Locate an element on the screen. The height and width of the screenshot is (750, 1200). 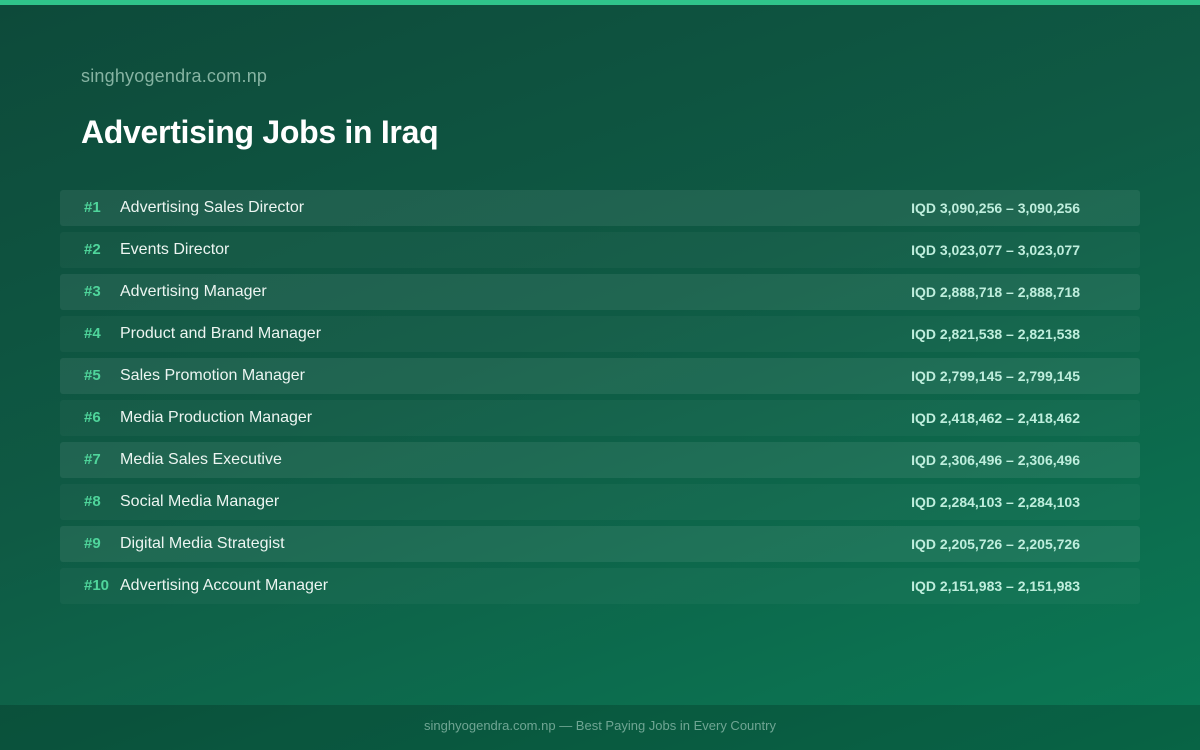
job-title: Advertising Sales Director is located at coordinates (212, 207).